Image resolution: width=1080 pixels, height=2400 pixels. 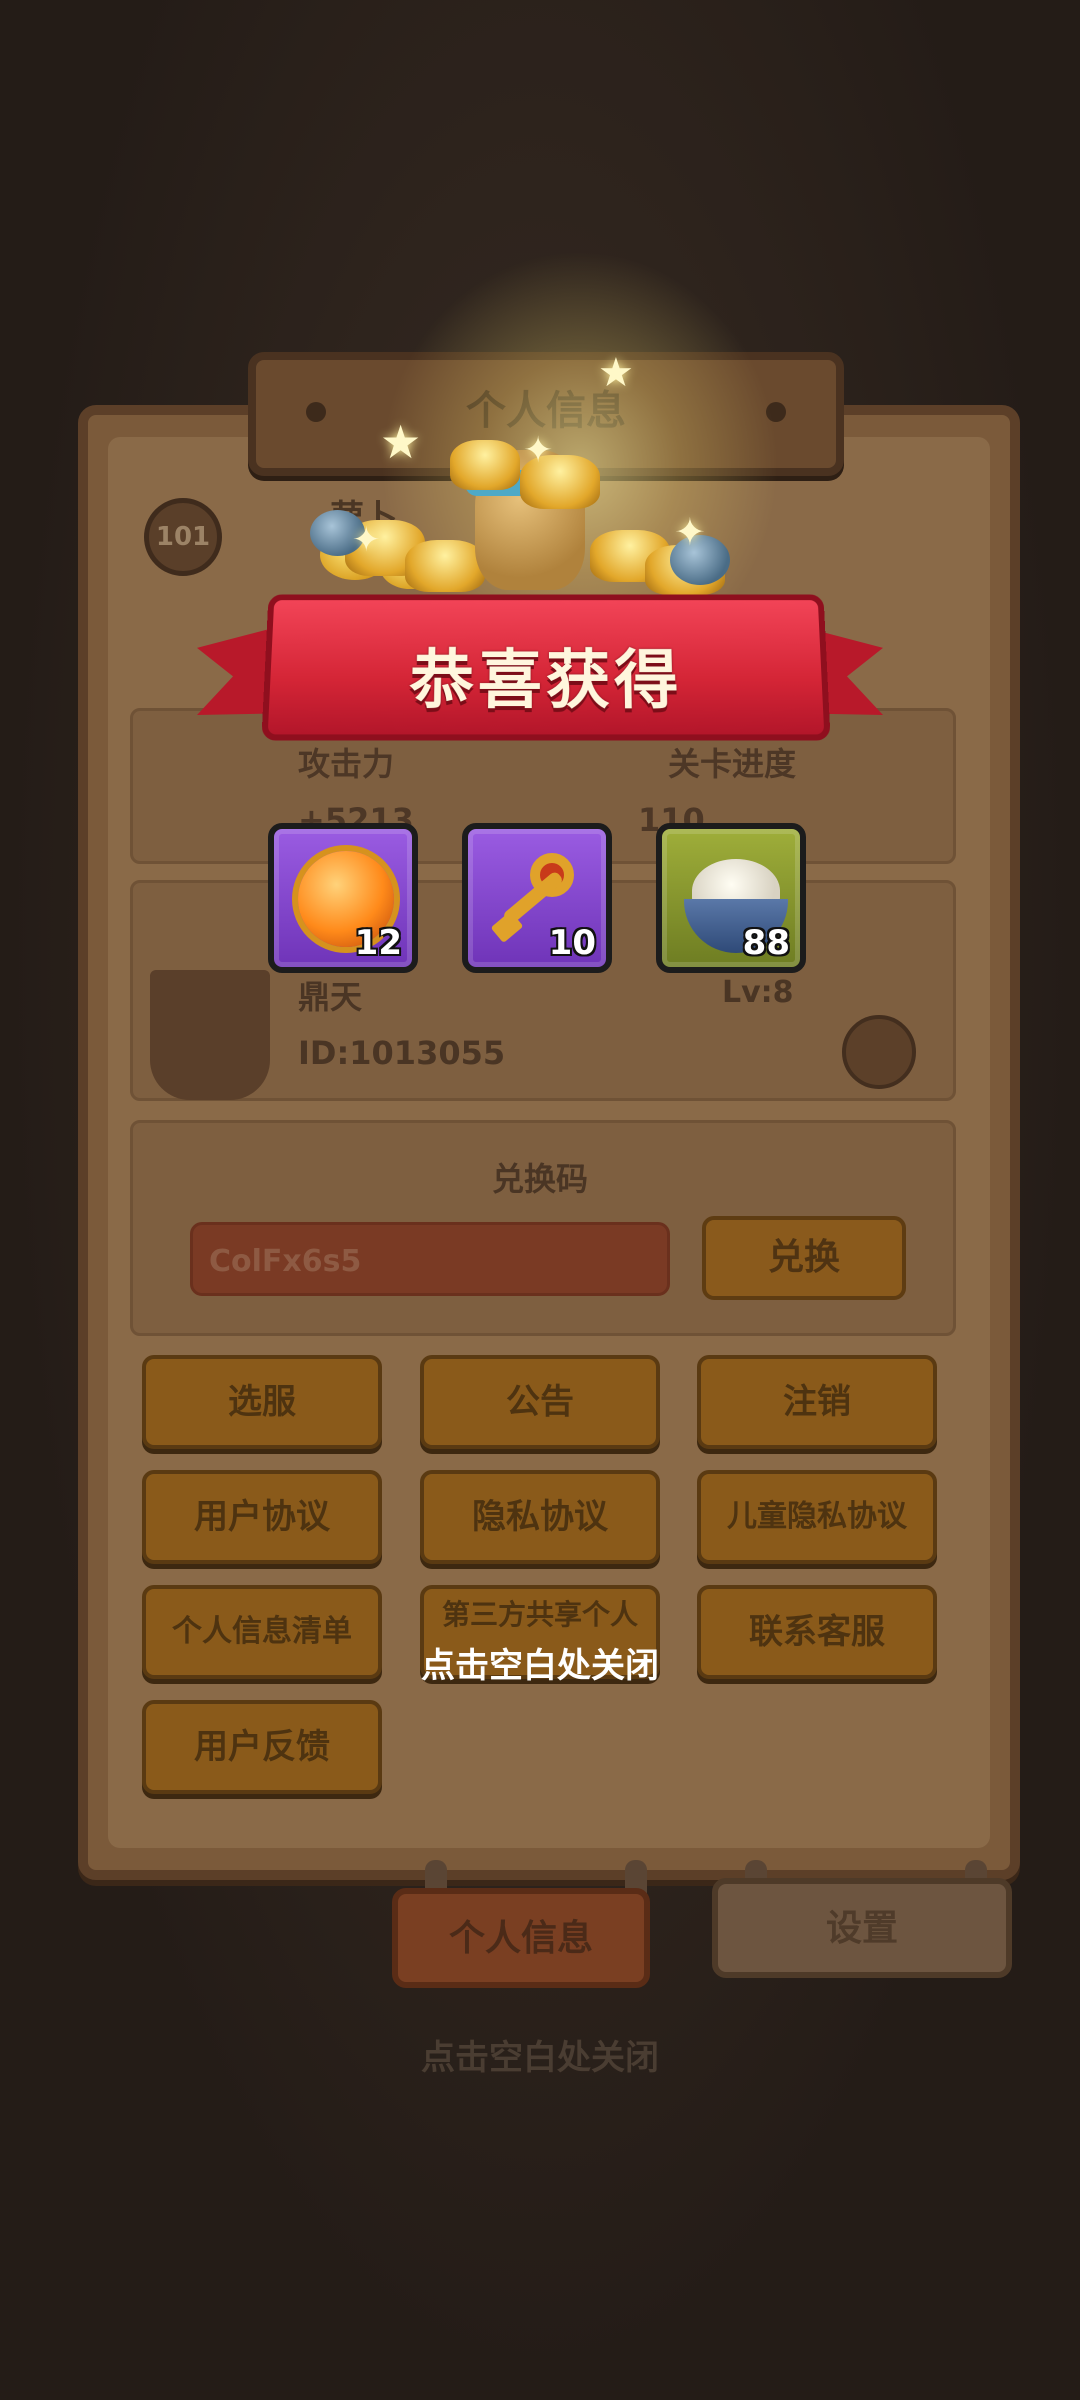 I want to click on guild-name: 鼎天, so click(x=330, y=997).